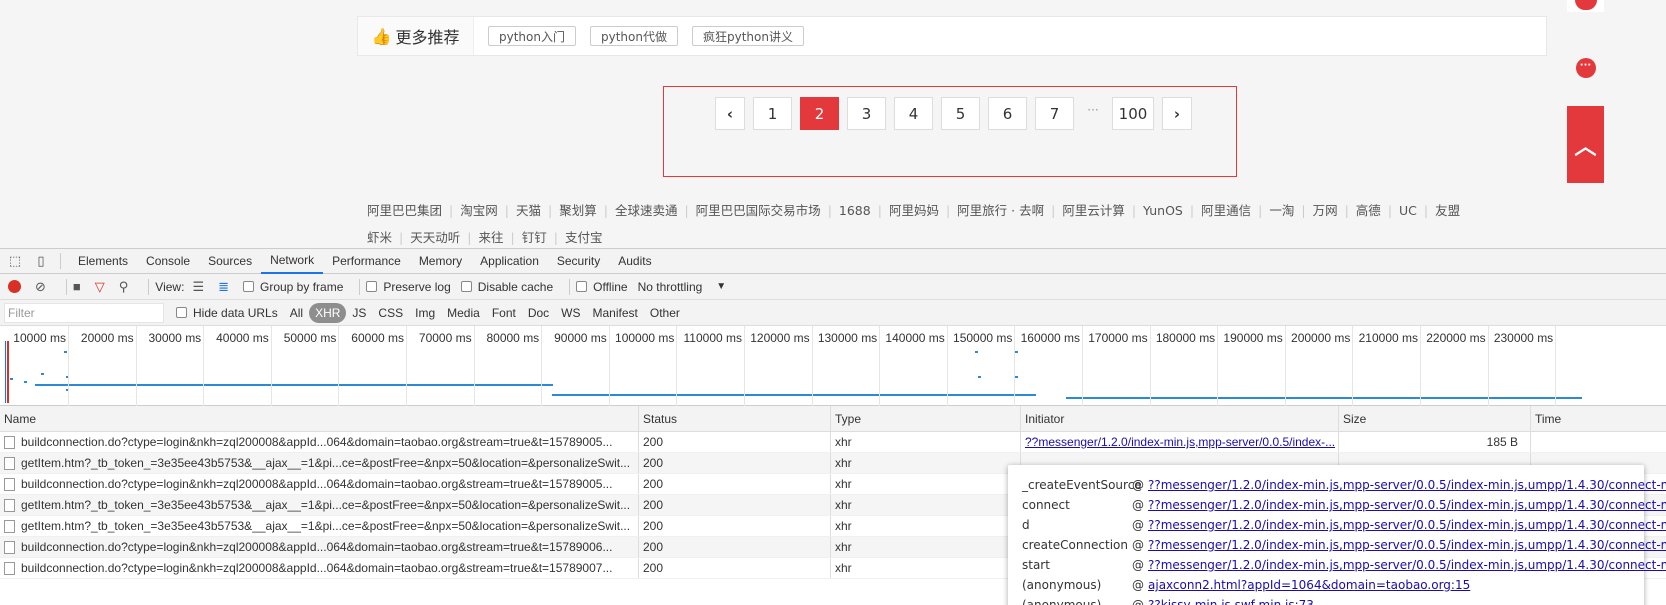  What do you see at coordinates (14, 286) in the screenshot?
I see `record-icon` at bounding box center [14, 286].